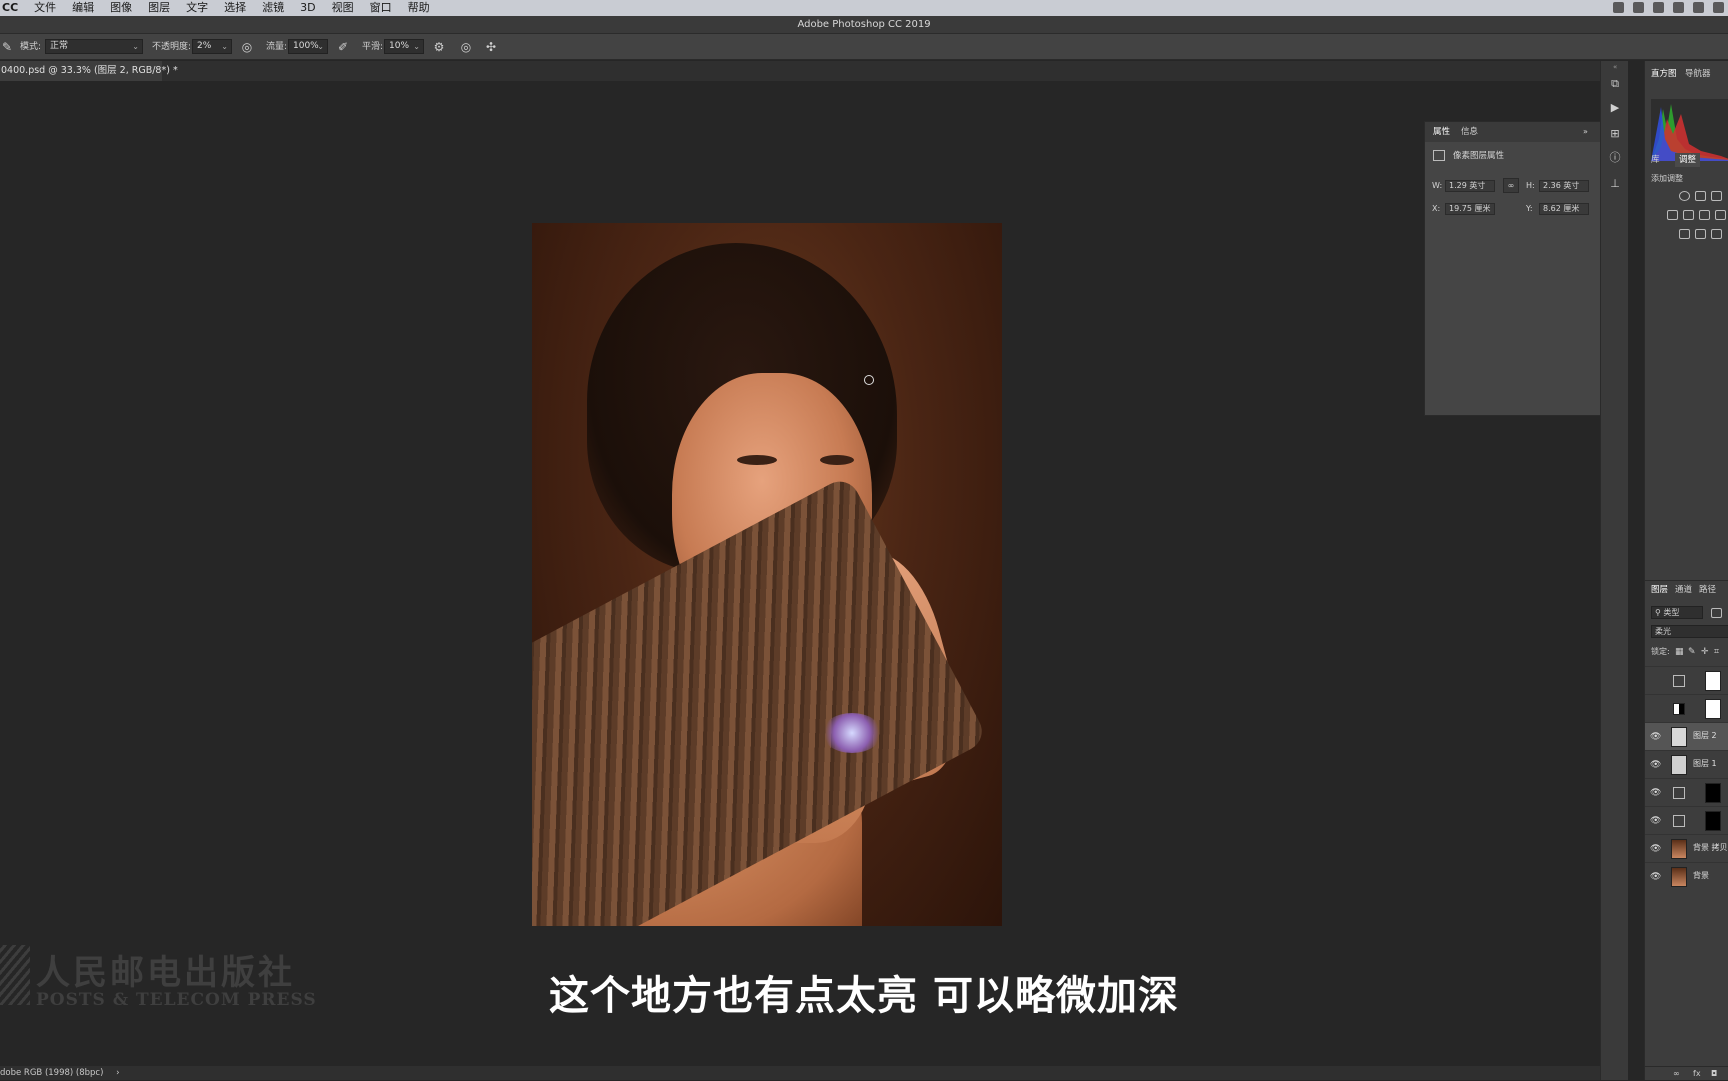 This screenshot has height=1081, width=1728. Describe the element at coordinates (1615, 184) in the screenshot. I see `stamp-icon: ⊥` at that location.